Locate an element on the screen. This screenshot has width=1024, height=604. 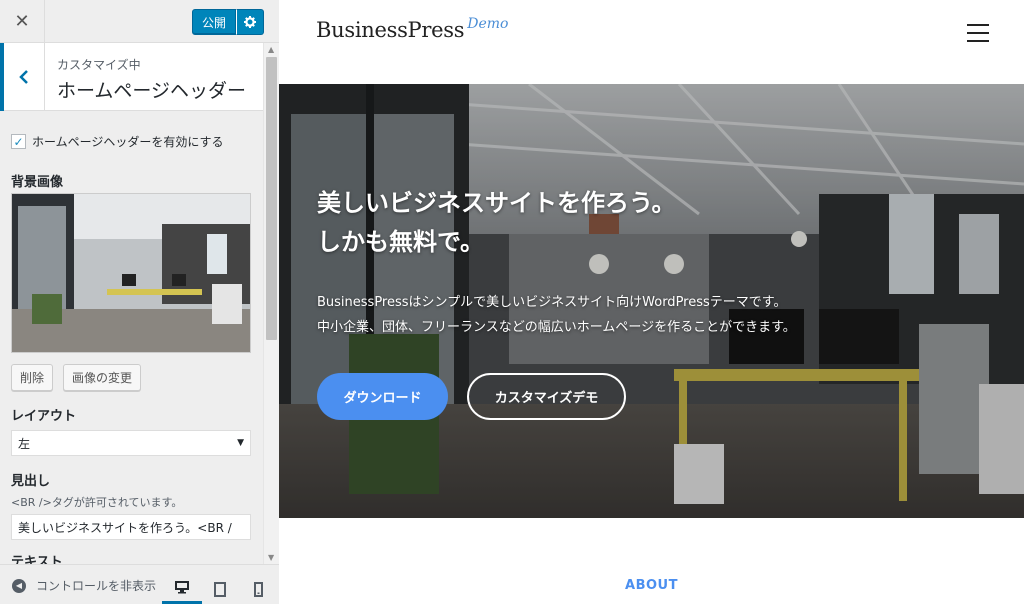
enable-header-label: ホームページヘッダーを有効にする is located at coordinates (128, 142).